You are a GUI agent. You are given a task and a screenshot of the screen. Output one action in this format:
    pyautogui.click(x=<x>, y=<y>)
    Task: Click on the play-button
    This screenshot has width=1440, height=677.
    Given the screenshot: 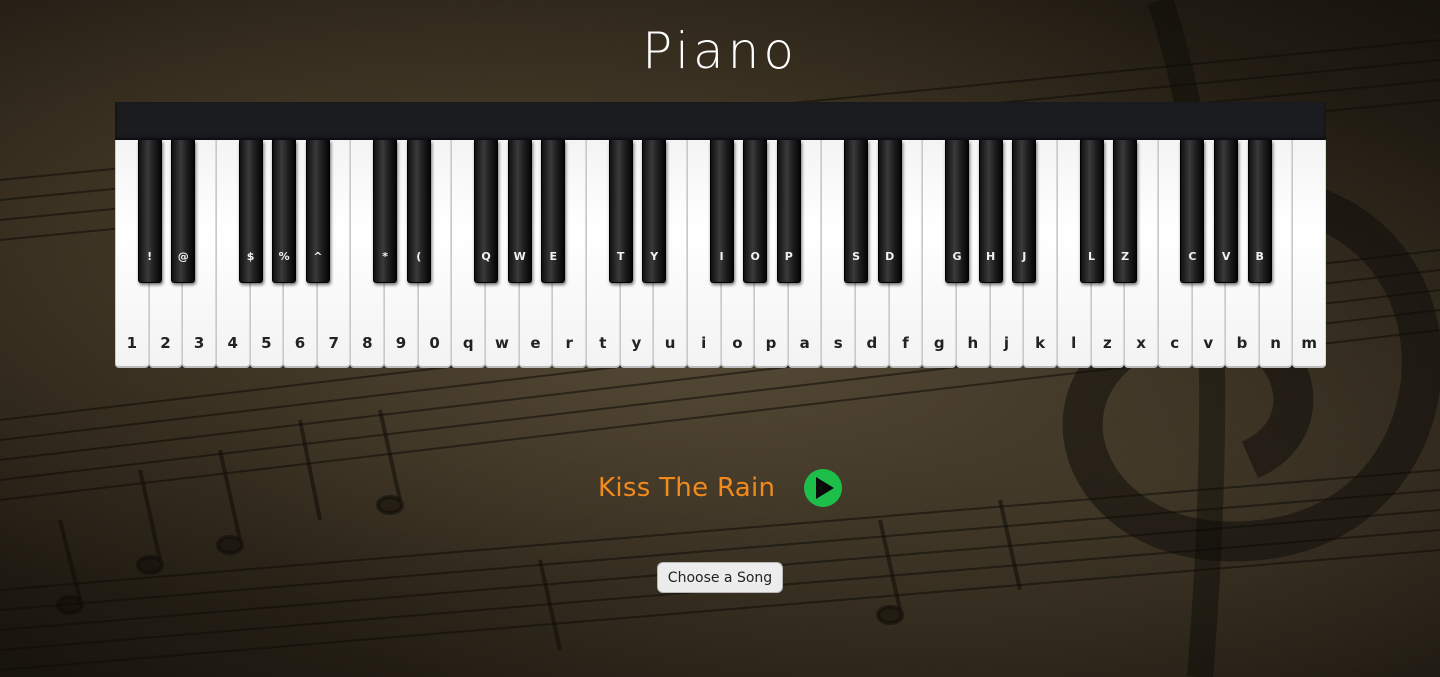 What is the action you would take?
    pyautogui.click(x=823, y=488)
    